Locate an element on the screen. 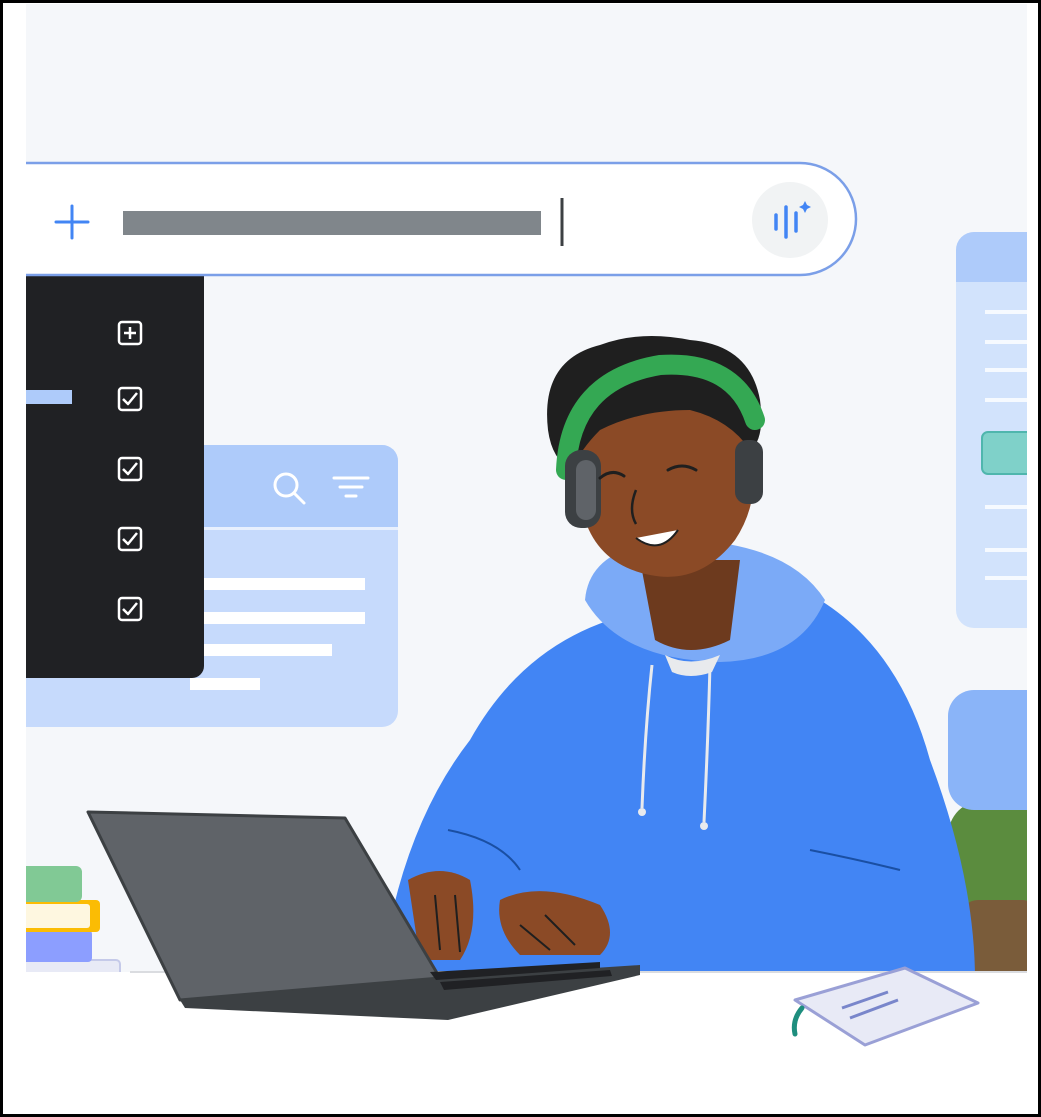  selection-bar is located at coordinates (49, 397).